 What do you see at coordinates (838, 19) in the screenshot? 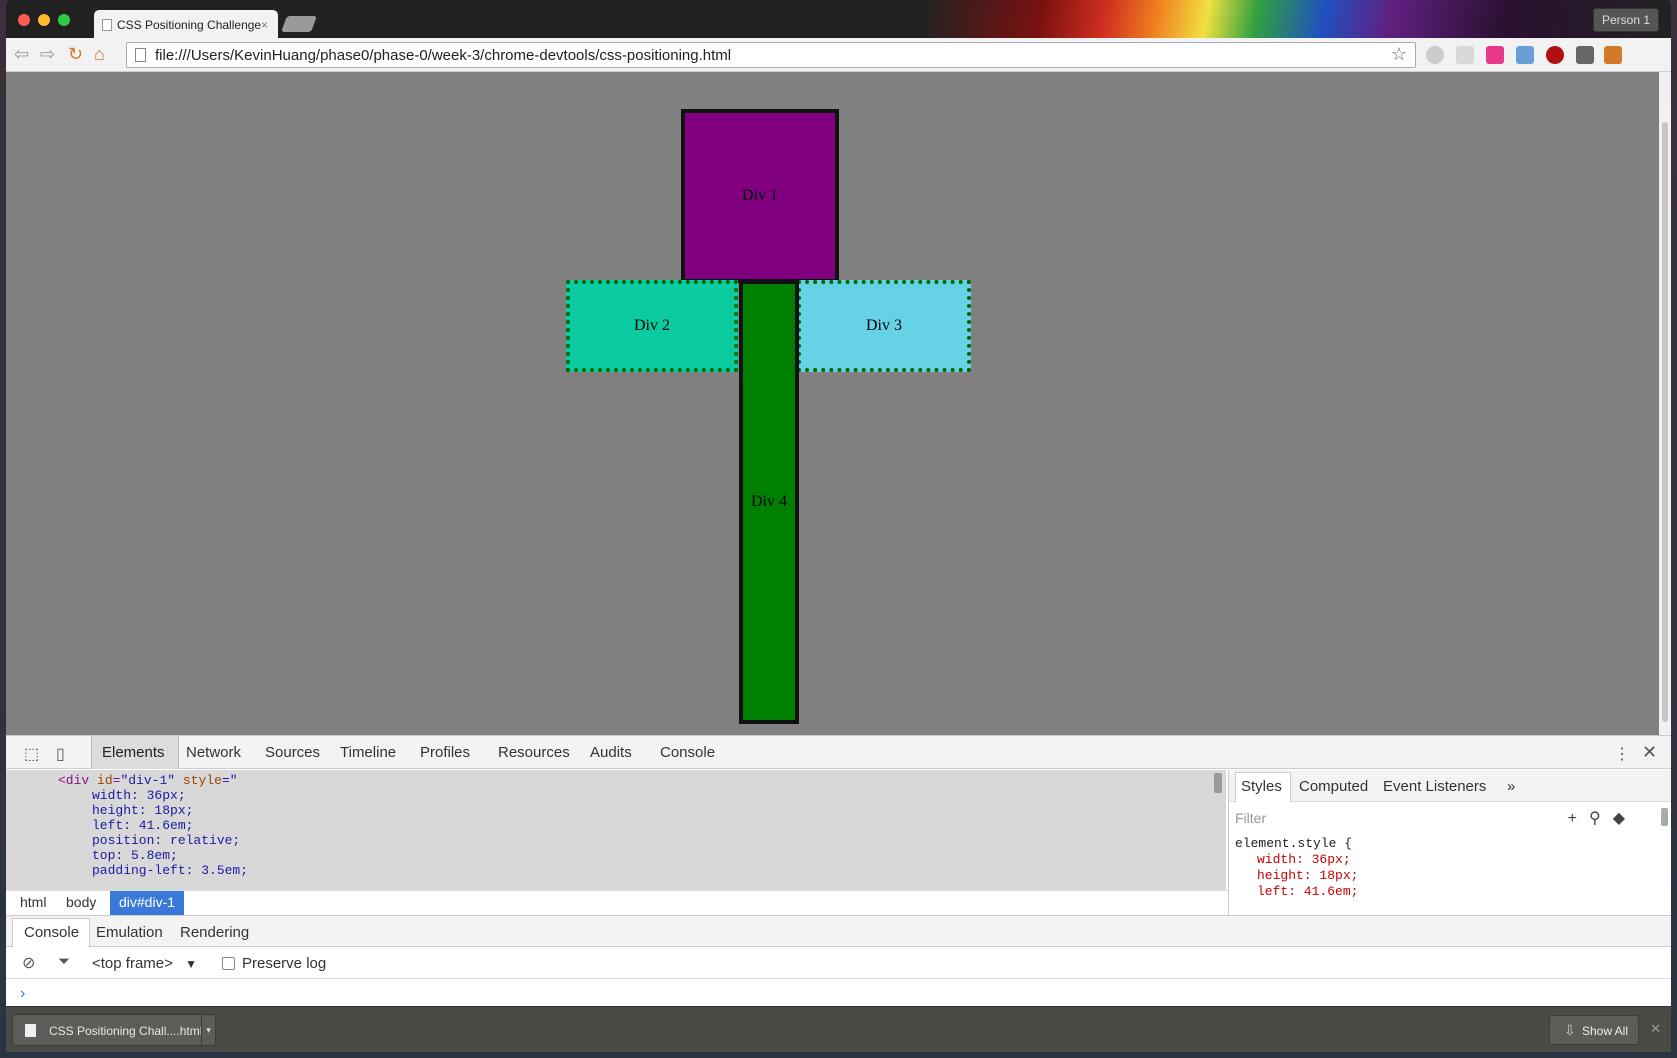
I see `title-bar: CSS Positioning Challenge × Person 1` at bounding box center [838, 19].